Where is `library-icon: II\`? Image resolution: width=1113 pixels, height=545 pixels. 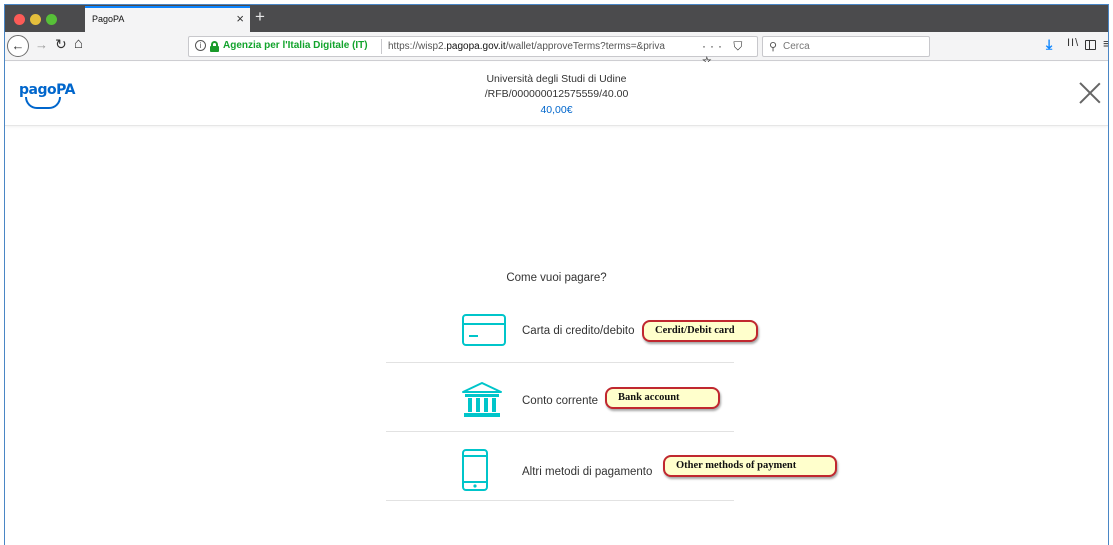
library-icon: II\ is located at coordinates (1073, 43).